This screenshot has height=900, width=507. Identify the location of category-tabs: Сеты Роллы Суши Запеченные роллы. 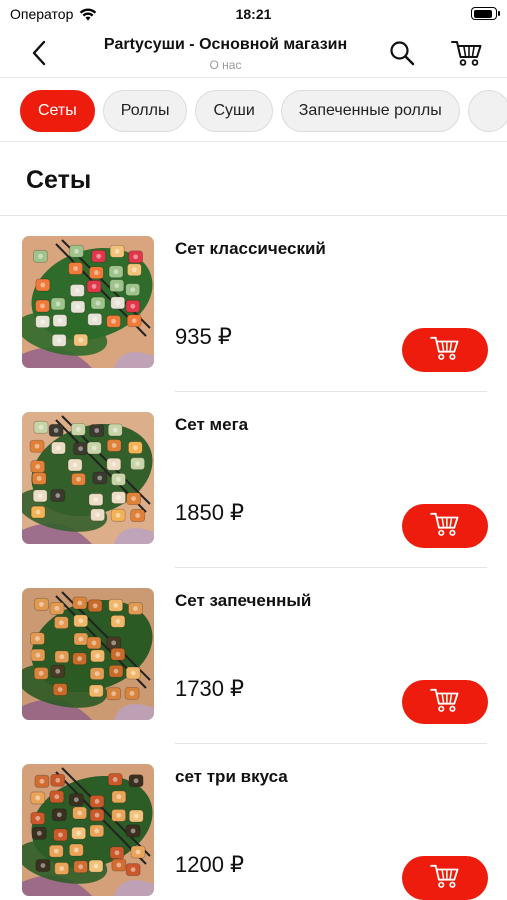
(253, 111).